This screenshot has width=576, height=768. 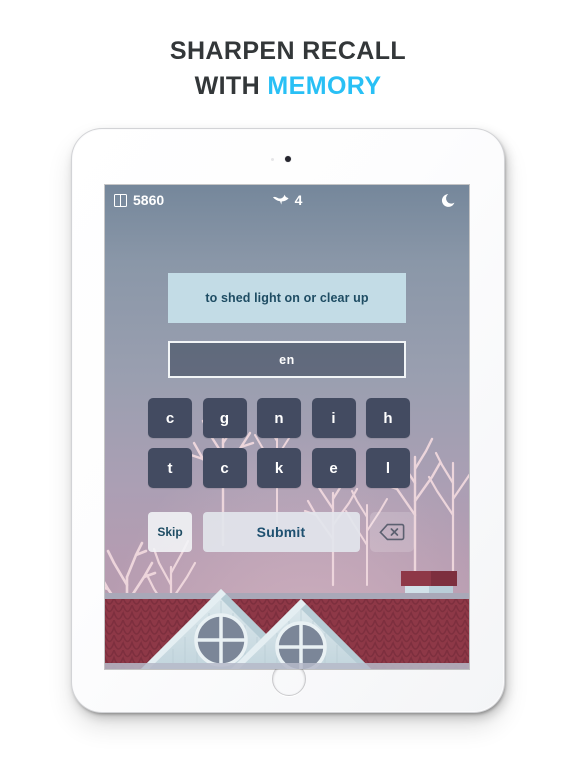 I want to click on letter-key: g, so click(x=224, y=418).